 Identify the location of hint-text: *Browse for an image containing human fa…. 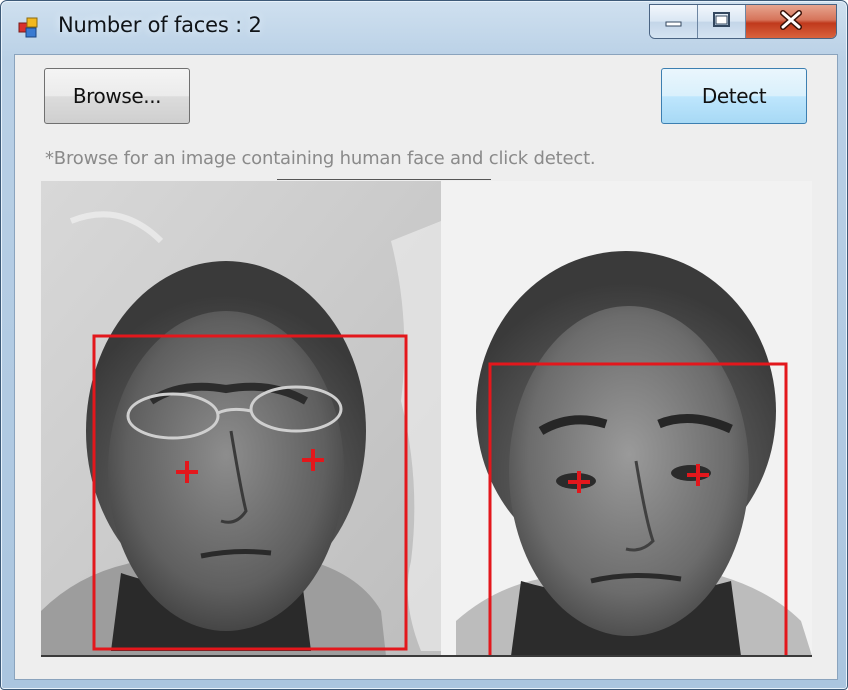
(320, 158).